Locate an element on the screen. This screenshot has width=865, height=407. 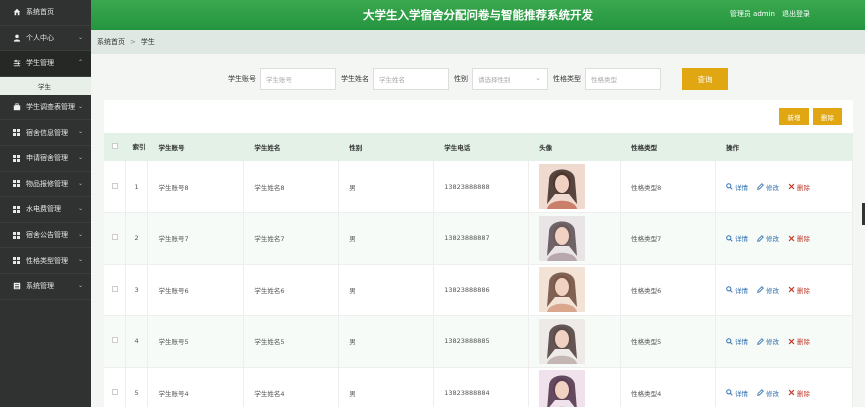
type-input: 性格类型 is located at coordinates (623, 79).